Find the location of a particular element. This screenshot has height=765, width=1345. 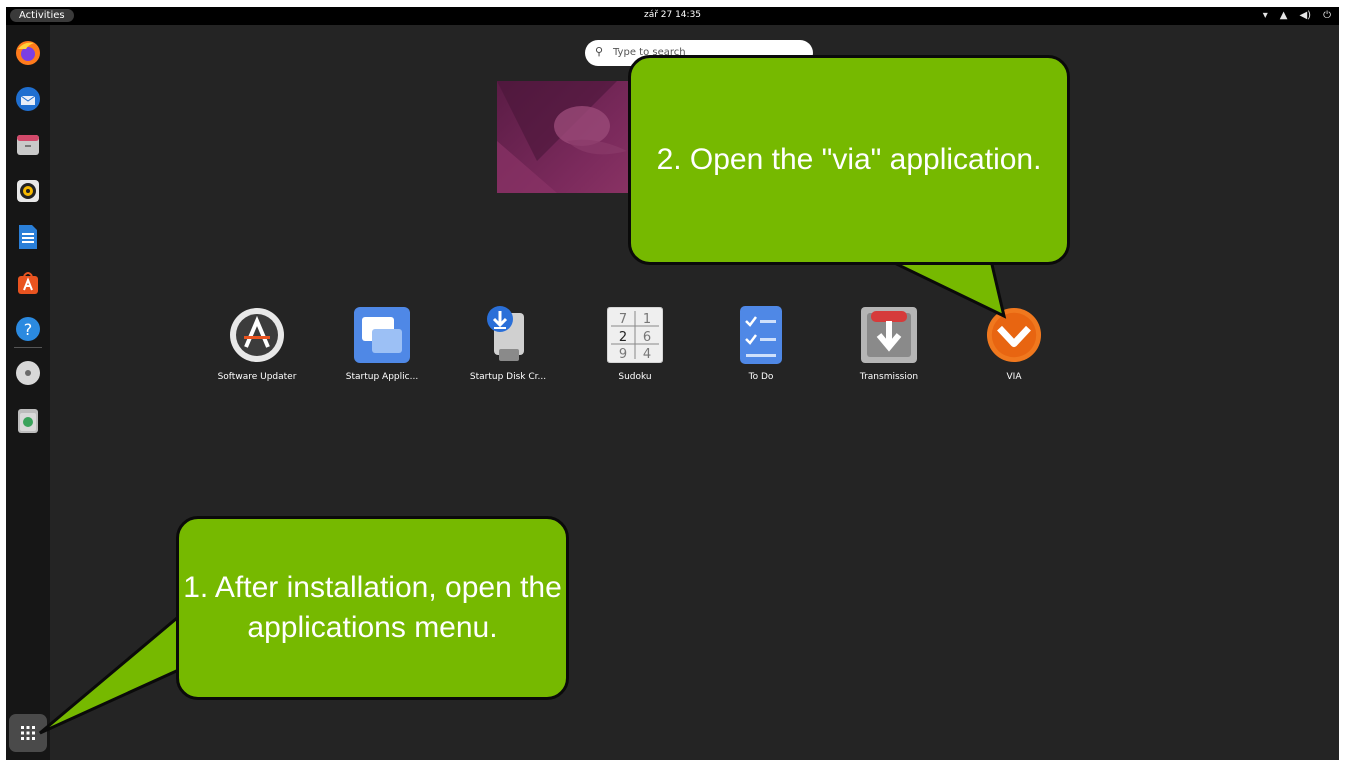

app-via: VIA is located at coordinates (1014, 344).